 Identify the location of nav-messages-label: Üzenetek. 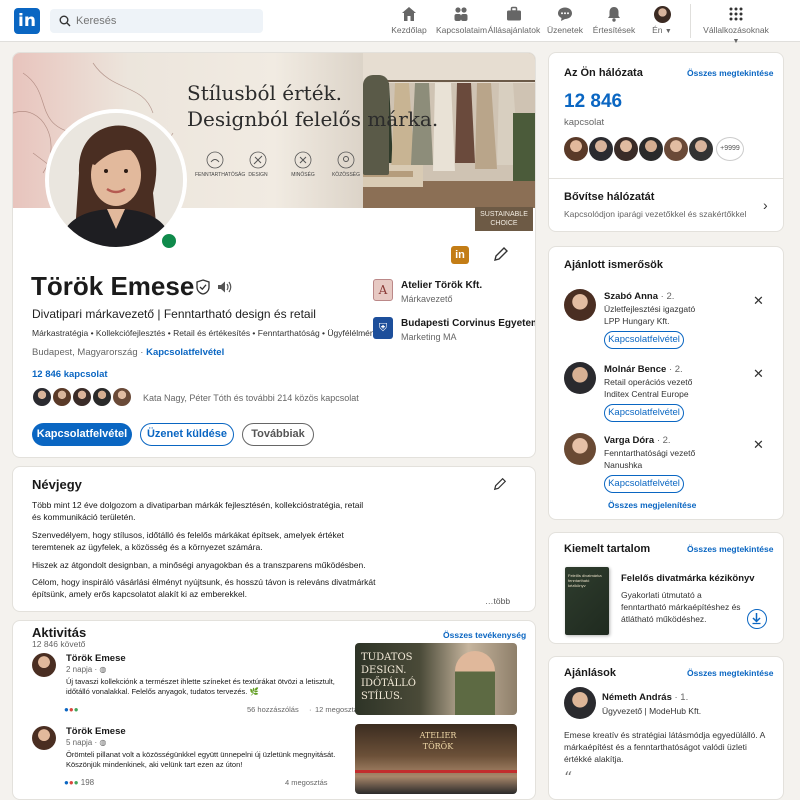
(565, 30).